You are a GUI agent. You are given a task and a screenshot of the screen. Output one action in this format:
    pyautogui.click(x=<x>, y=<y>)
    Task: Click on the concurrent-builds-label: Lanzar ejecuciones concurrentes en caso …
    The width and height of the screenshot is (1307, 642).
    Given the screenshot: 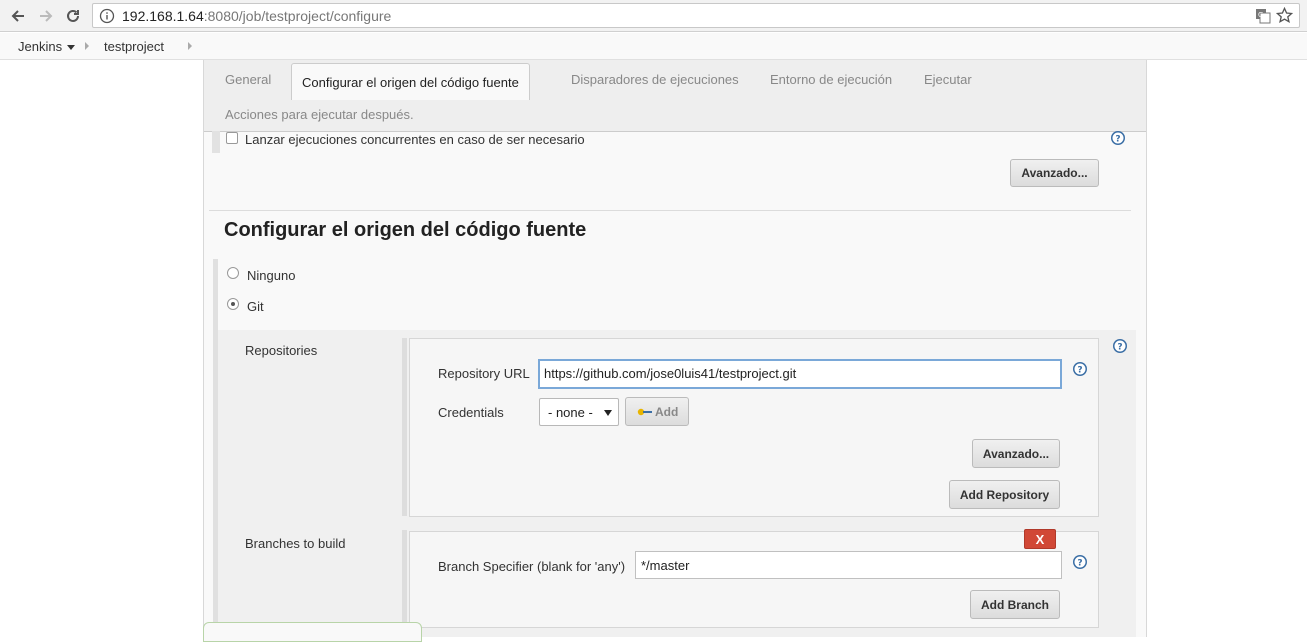 What is the action you would take?
    pyautogui.click(x=415, y=139)
    